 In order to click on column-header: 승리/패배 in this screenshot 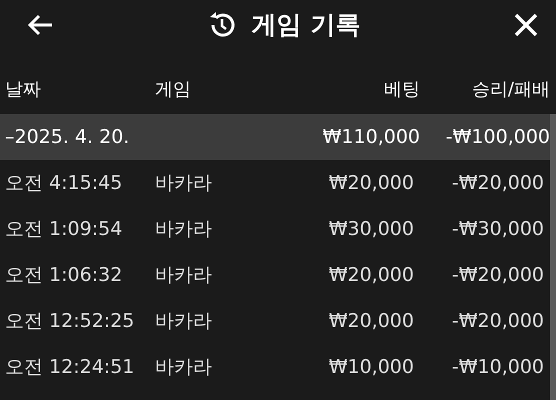, I will do `click(511, 89)`.